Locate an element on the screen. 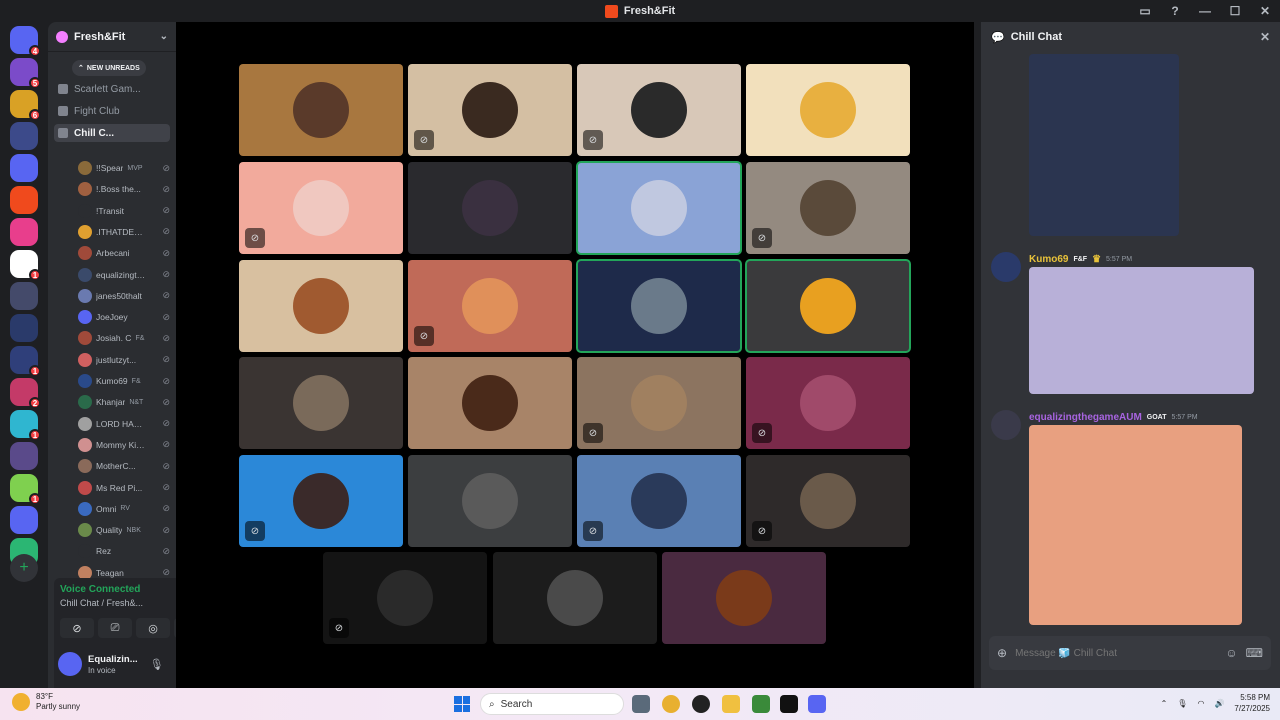 This screenshot has width=1280, height=720. weather-widget: 83°F Partly sunny is located at coordinates (46, 702).